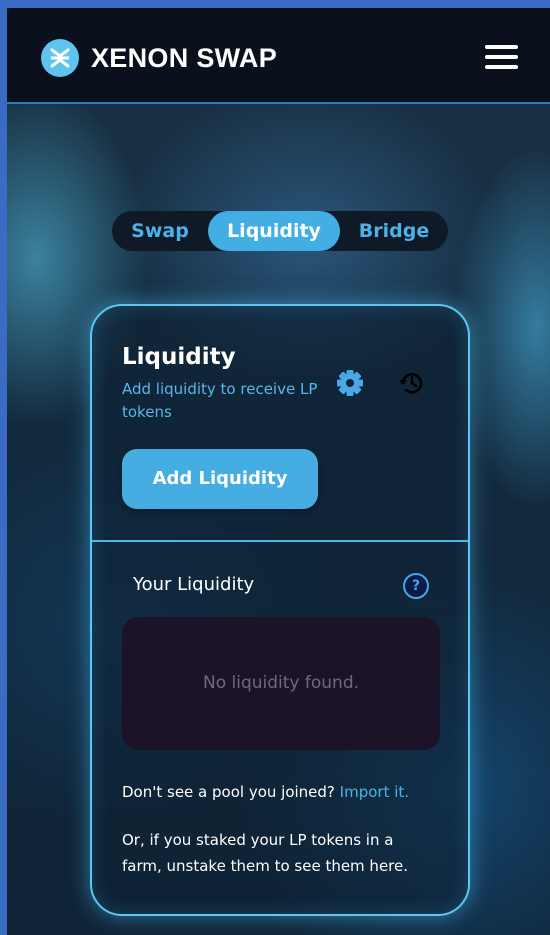 The height and width of the screenshot is (935, 550). What do you see at coordinates (220, 479) in the screenshot?
I see `add-liquidity-button: Add Liquidity` at bounding box center [220, 479].